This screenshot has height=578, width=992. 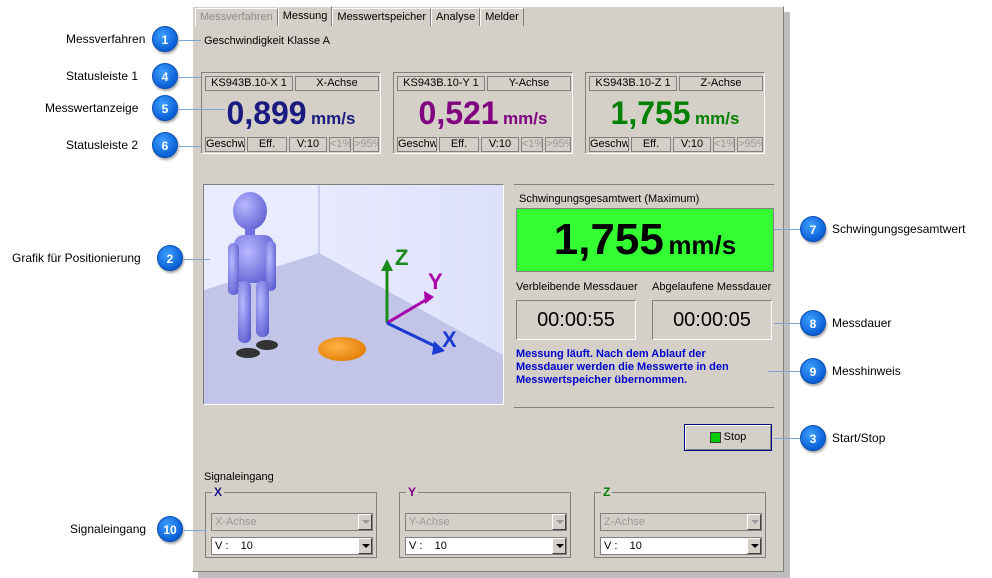 What do you see at coordinates (735, 437) in the screenshot?
I see `stop-button-label: Stop` at bounding box center [735, 437].